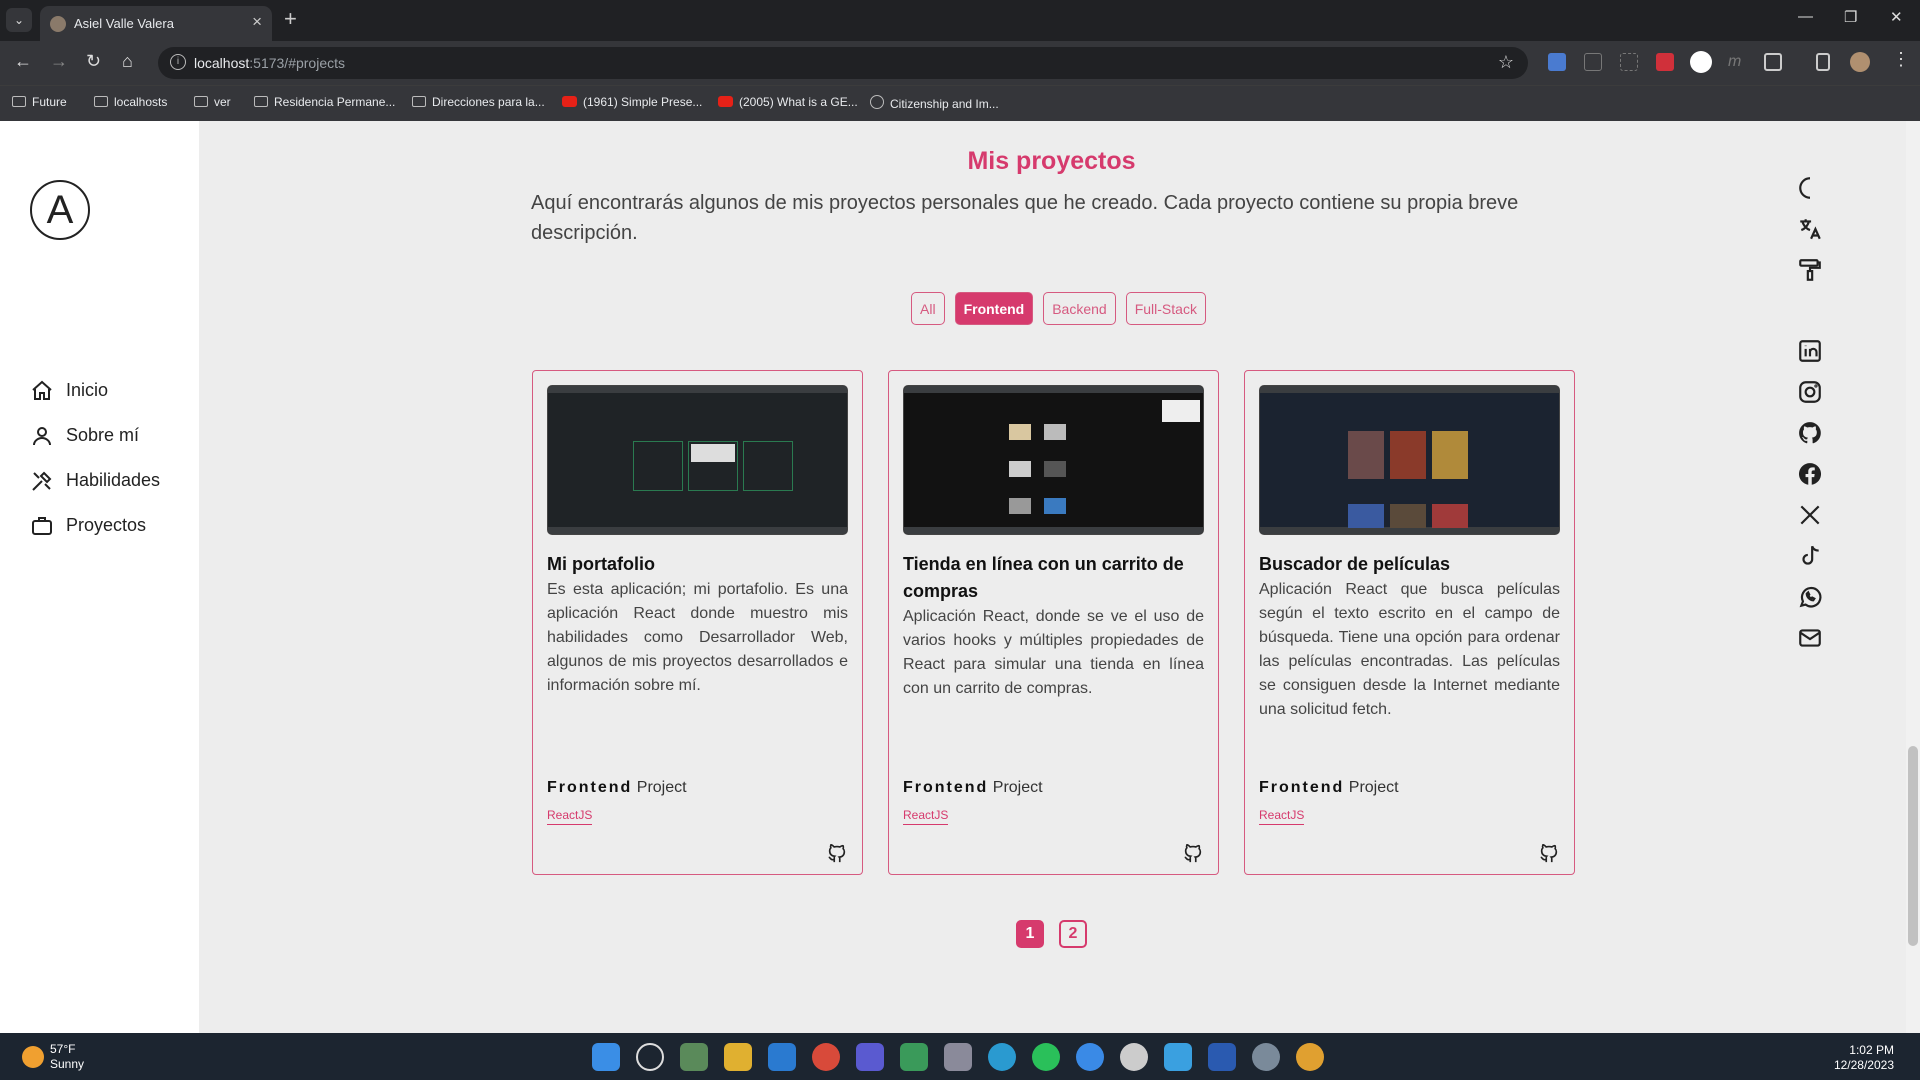  I want to click on sidebar-item-sobre-mi: Sobre mí, so click(95, 435).